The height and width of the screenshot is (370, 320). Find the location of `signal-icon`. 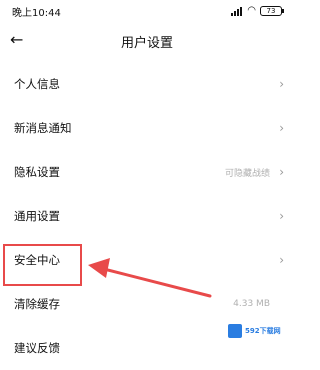

signal-icon is located at coordinates (237, 11).